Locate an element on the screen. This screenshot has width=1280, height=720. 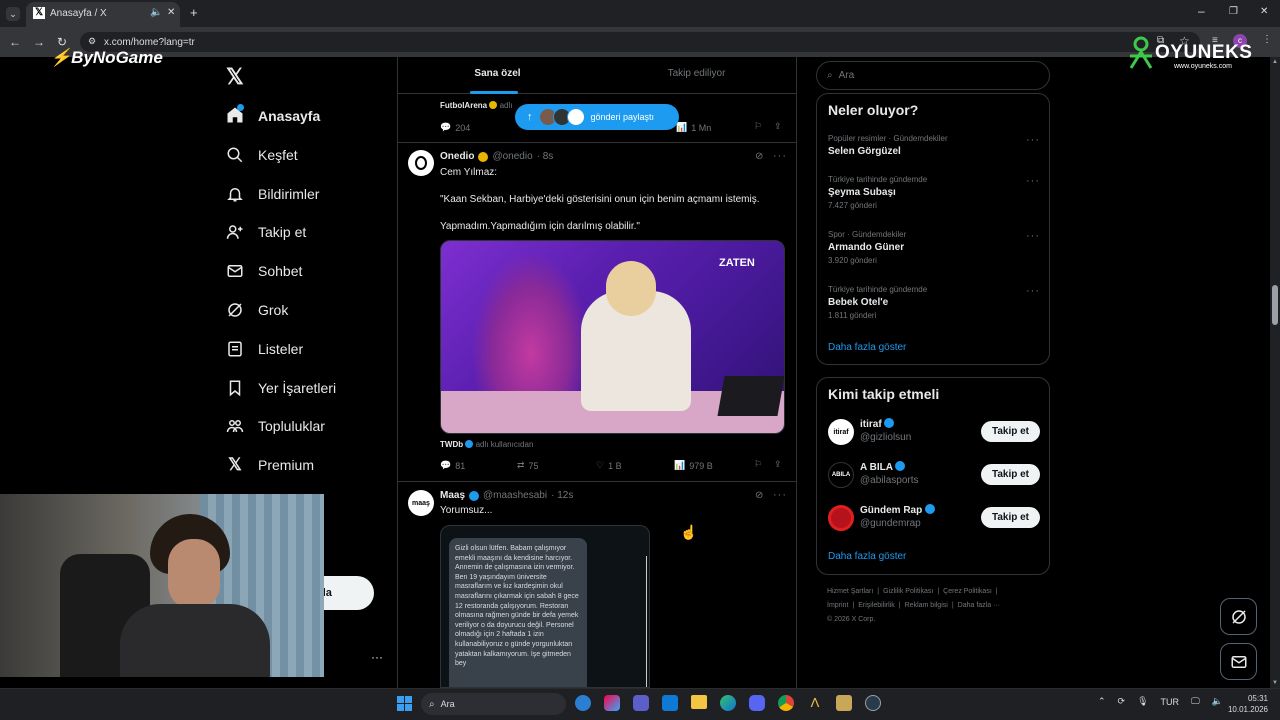
footer-link: Çerez Politikası is located at coordinates (967, 591).